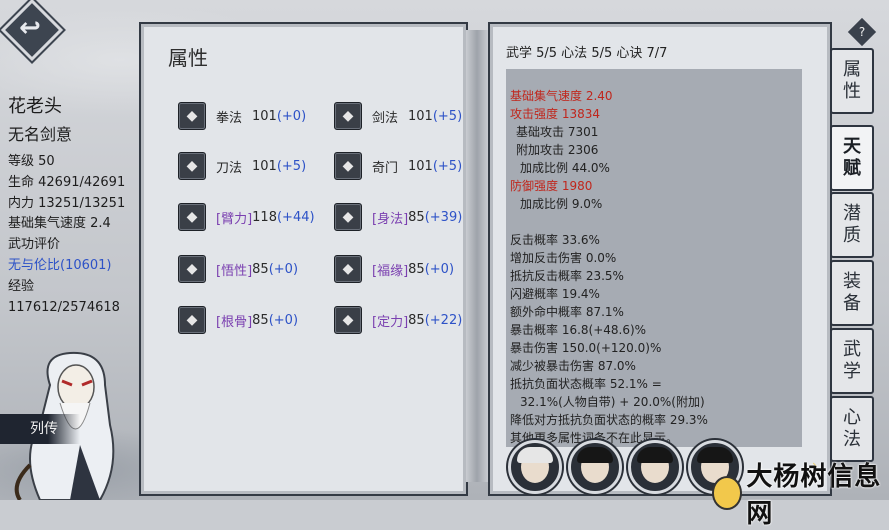 This screenshot has height=530, width=889. I want to click on detail-line: 加成比例 44.0%, so click(565, 168).